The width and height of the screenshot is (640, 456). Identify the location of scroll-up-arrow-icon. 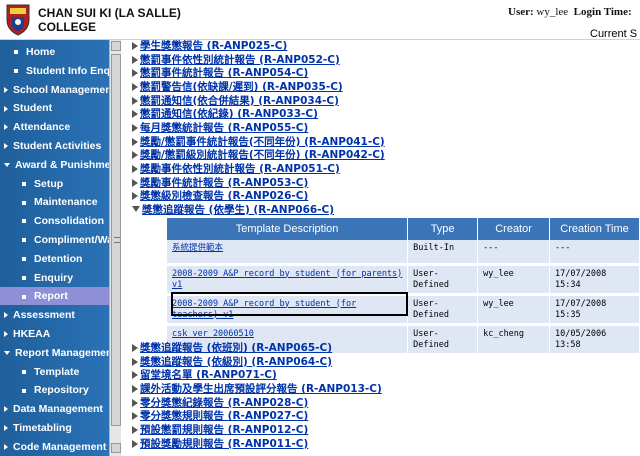
(116, 46).